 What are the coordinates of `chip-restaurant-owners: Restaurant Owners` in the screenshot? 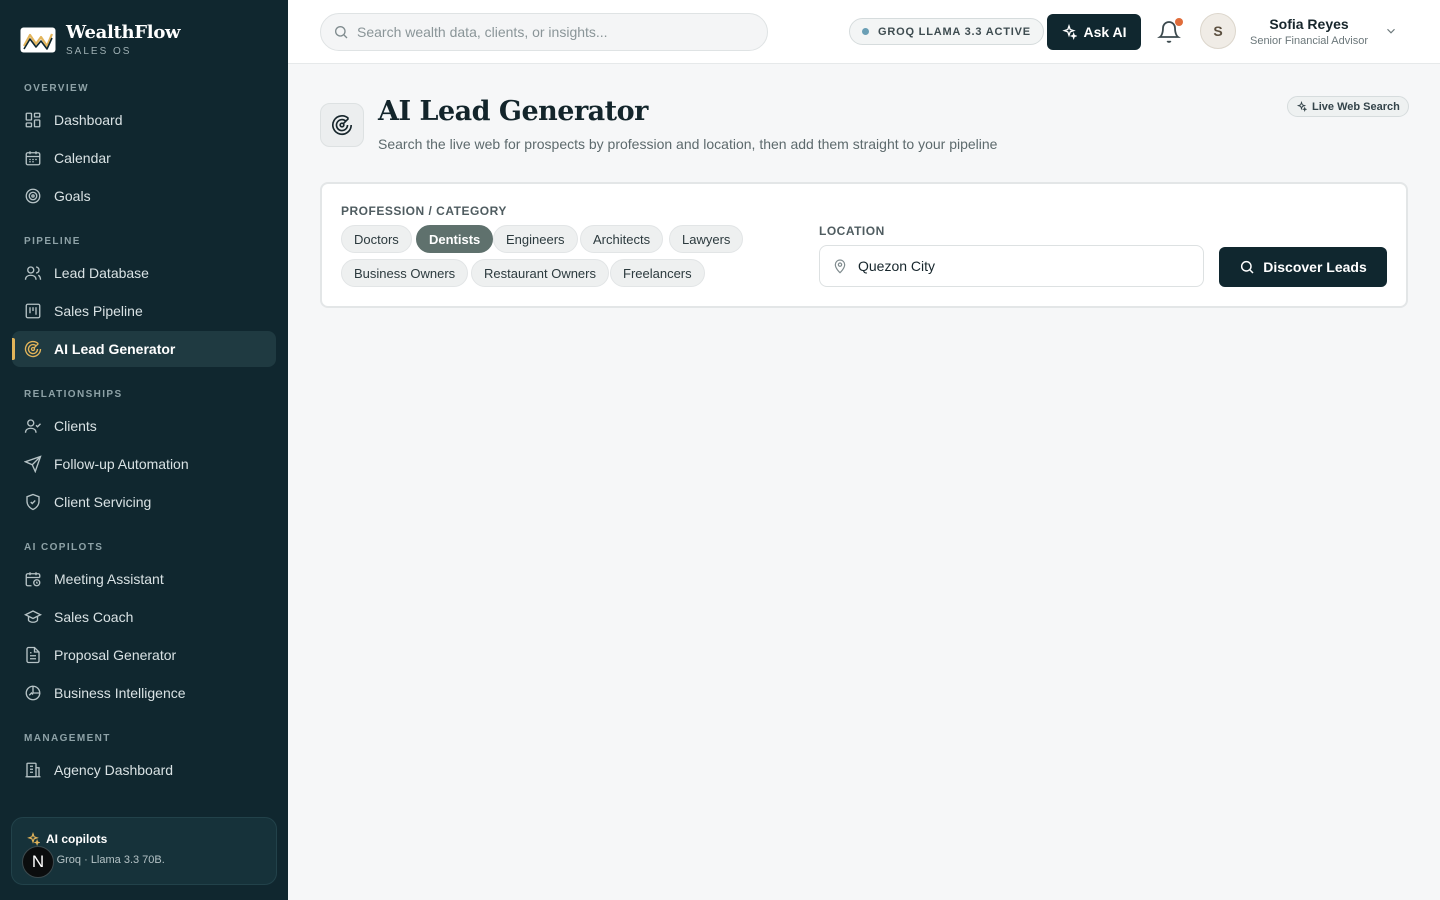 It's located at (540, 273).